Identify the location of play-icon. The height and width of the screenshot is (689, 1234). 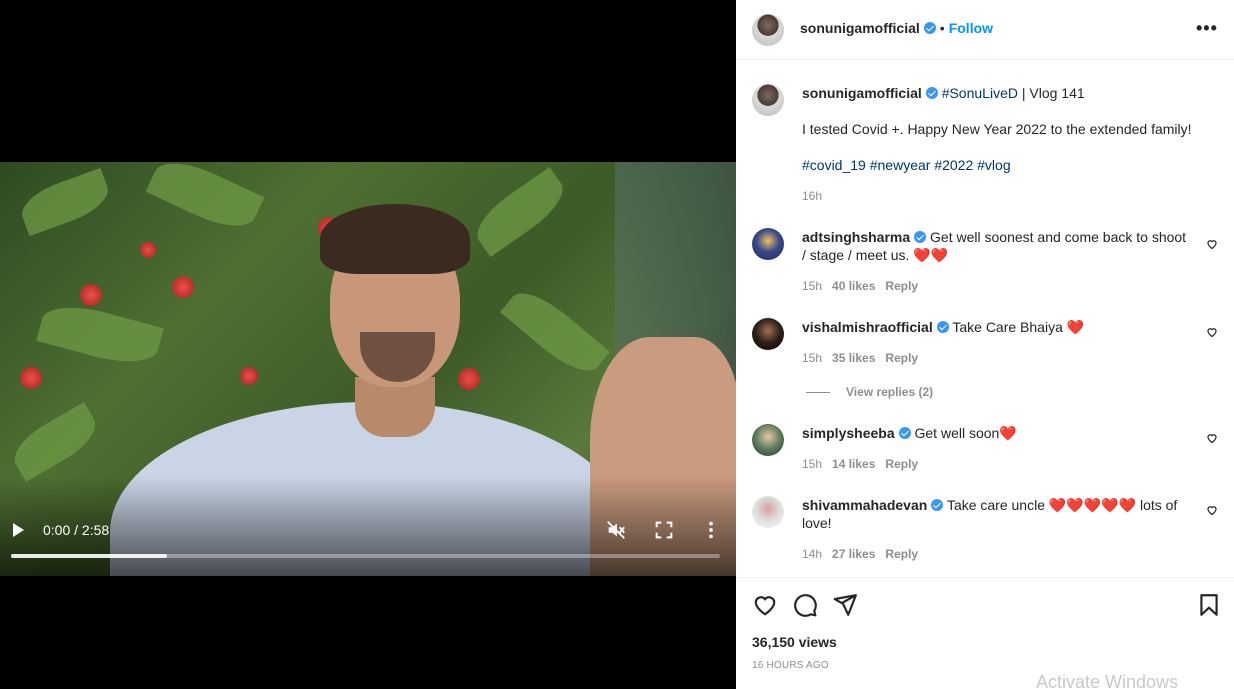
(19, 530).